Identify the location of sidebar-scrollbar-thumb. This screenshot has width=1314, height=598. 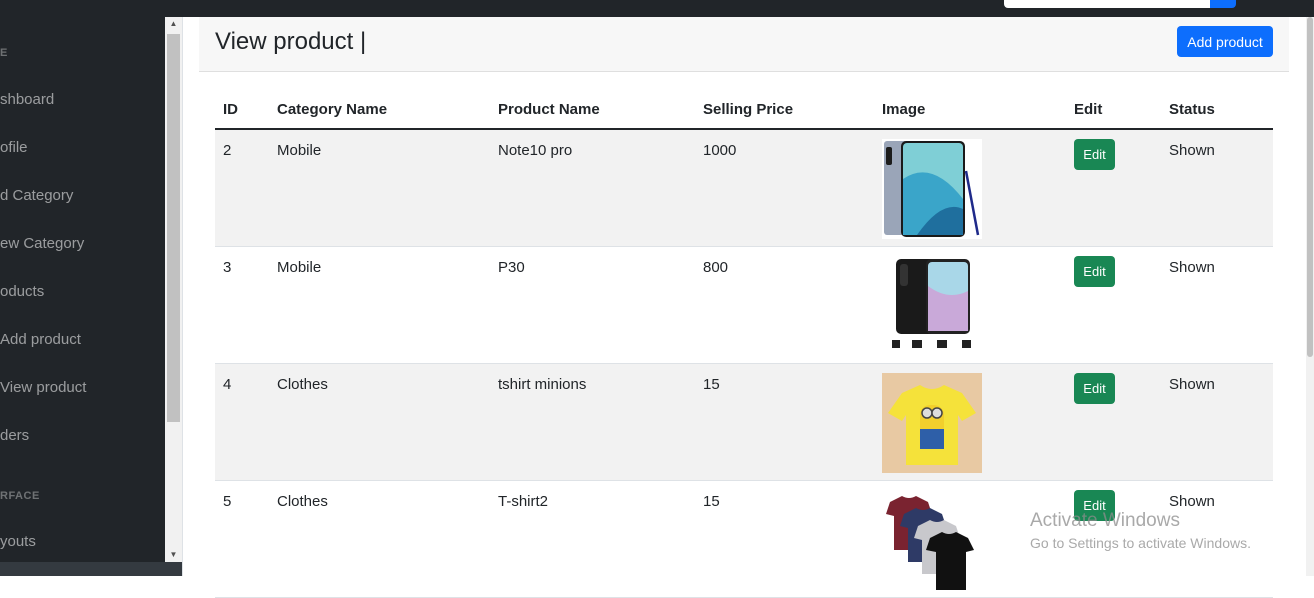
(173, 228).